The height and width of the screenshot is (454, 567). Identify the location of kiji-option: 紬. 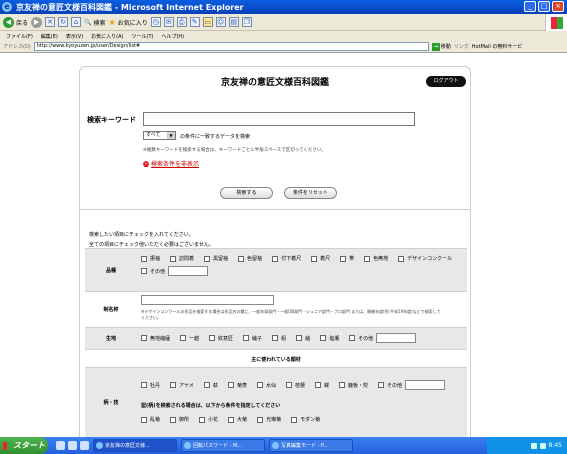
(303, 338).